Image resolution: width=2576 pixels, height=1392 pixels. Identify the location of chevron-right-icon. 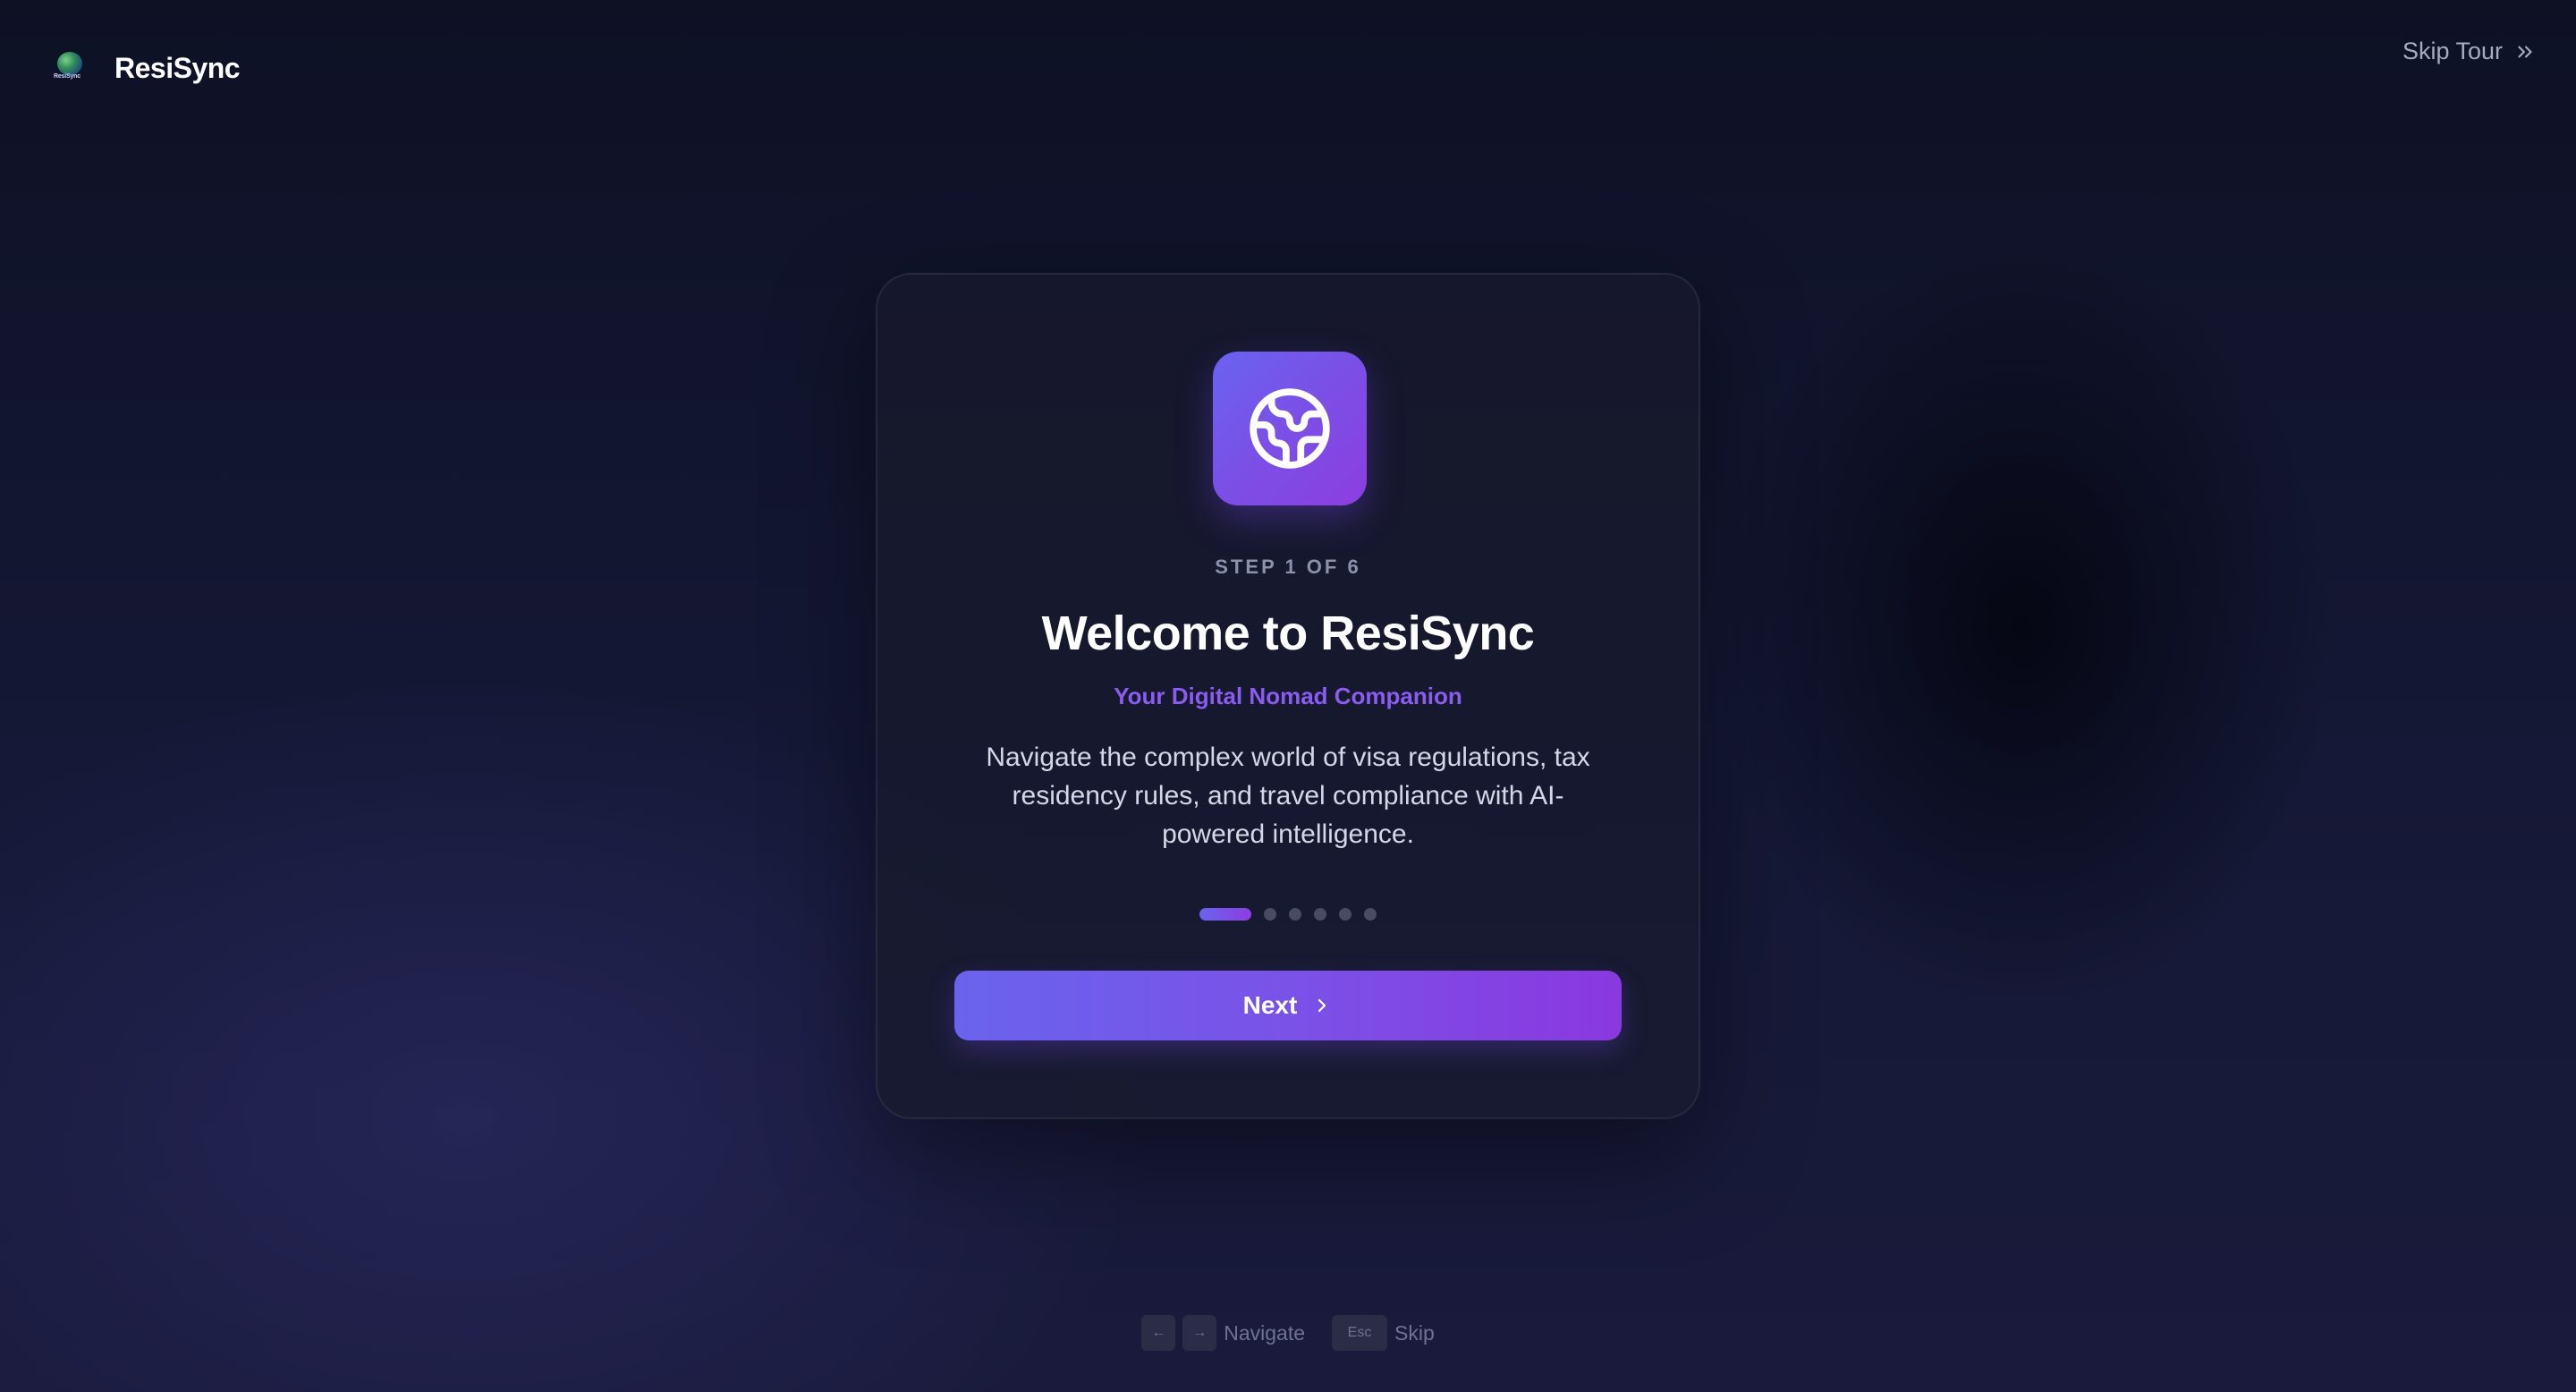
(1322, 1005).